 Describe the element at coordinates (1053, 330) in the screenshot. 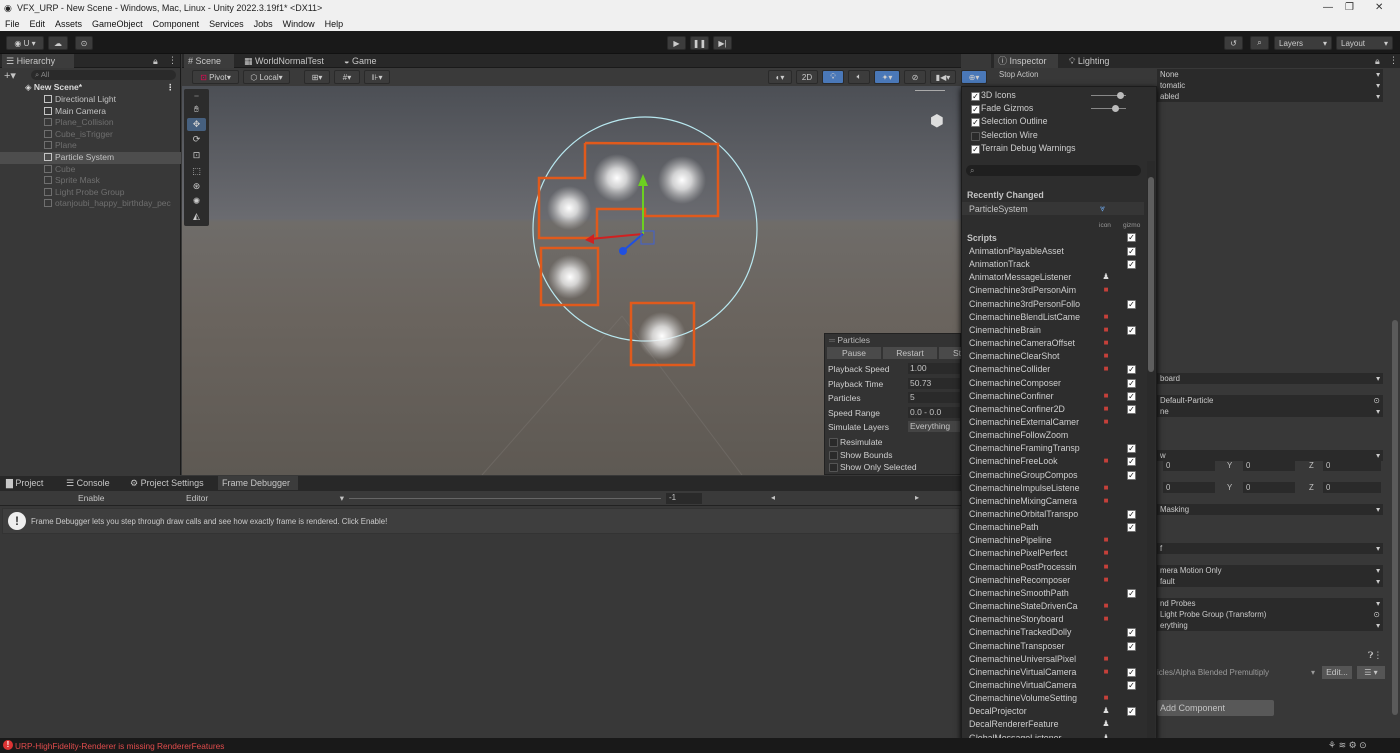

I see `script-gizmo-row: CinemachineBrain ■ ✓` at that location.